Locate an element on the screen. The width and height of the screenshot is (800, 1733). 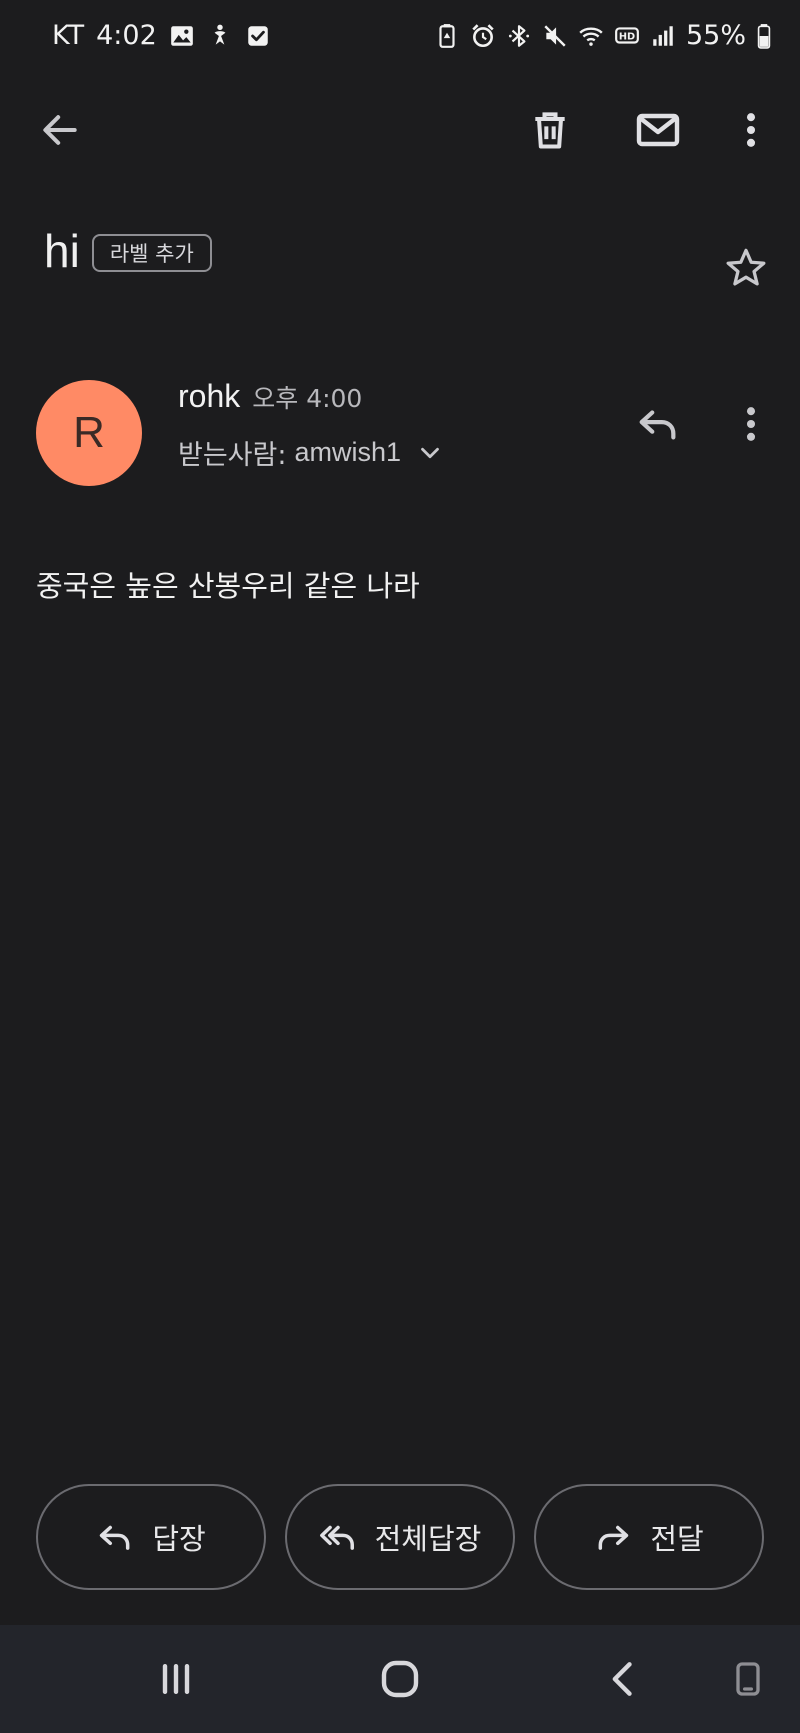
mark-unread-button is located at coordinates (658, 130).